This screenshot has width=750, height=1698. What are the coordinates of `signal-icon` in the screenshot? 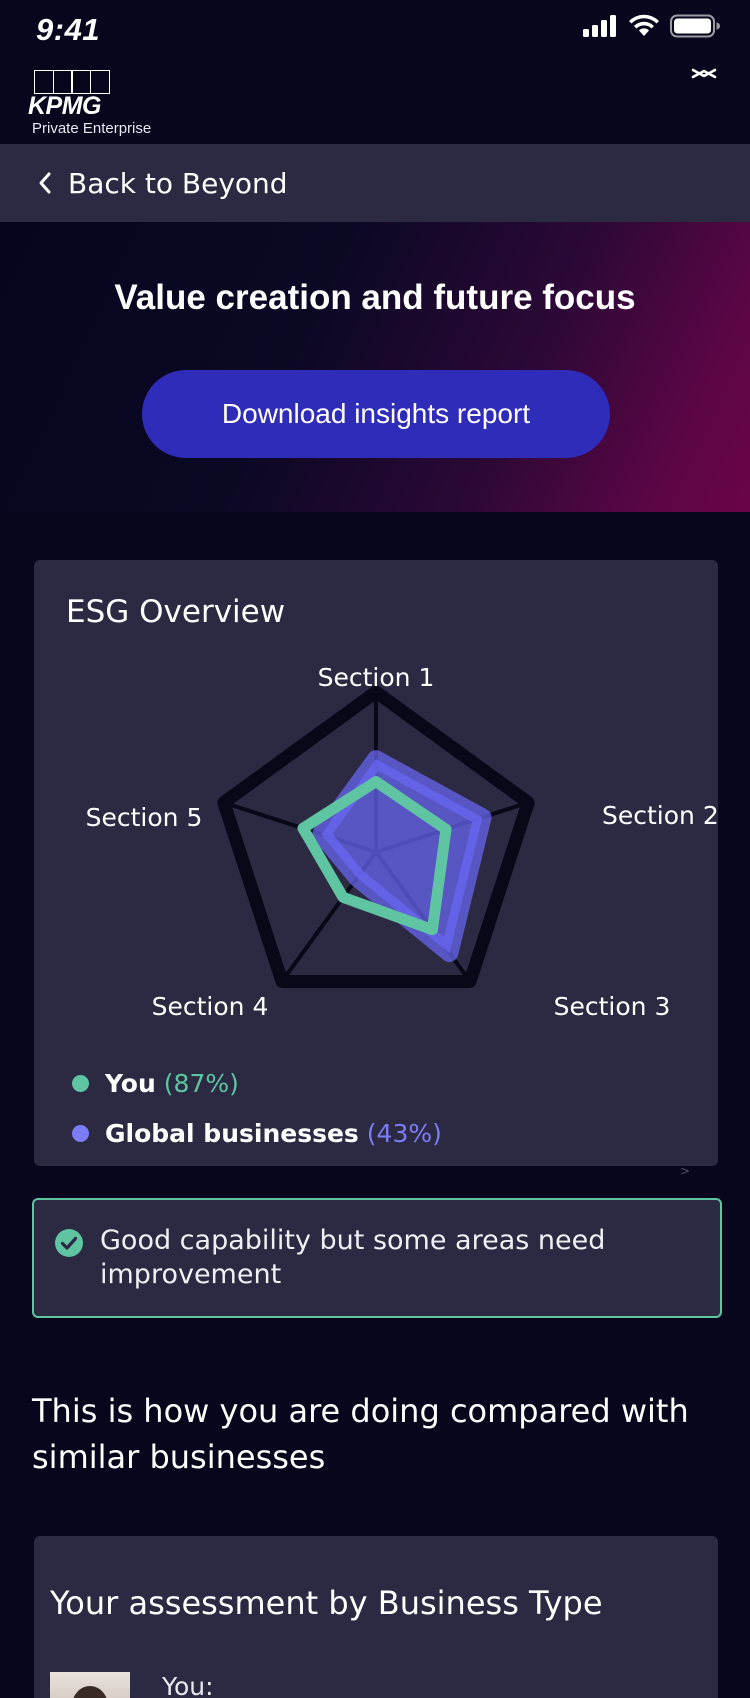 It's located at (599, 26).